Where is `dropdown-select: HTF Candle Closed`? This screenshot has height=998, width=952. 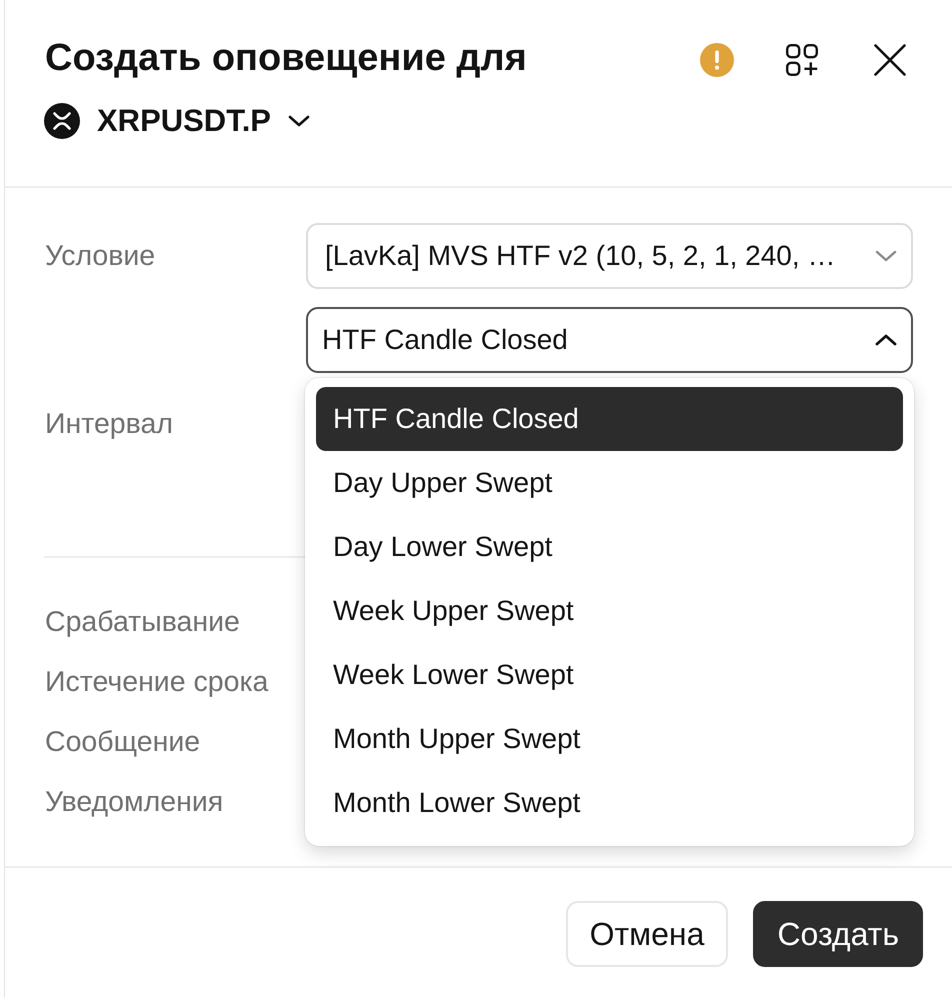 dropdown-select: HTF Candle Closed is located at coordinates (609, 340).